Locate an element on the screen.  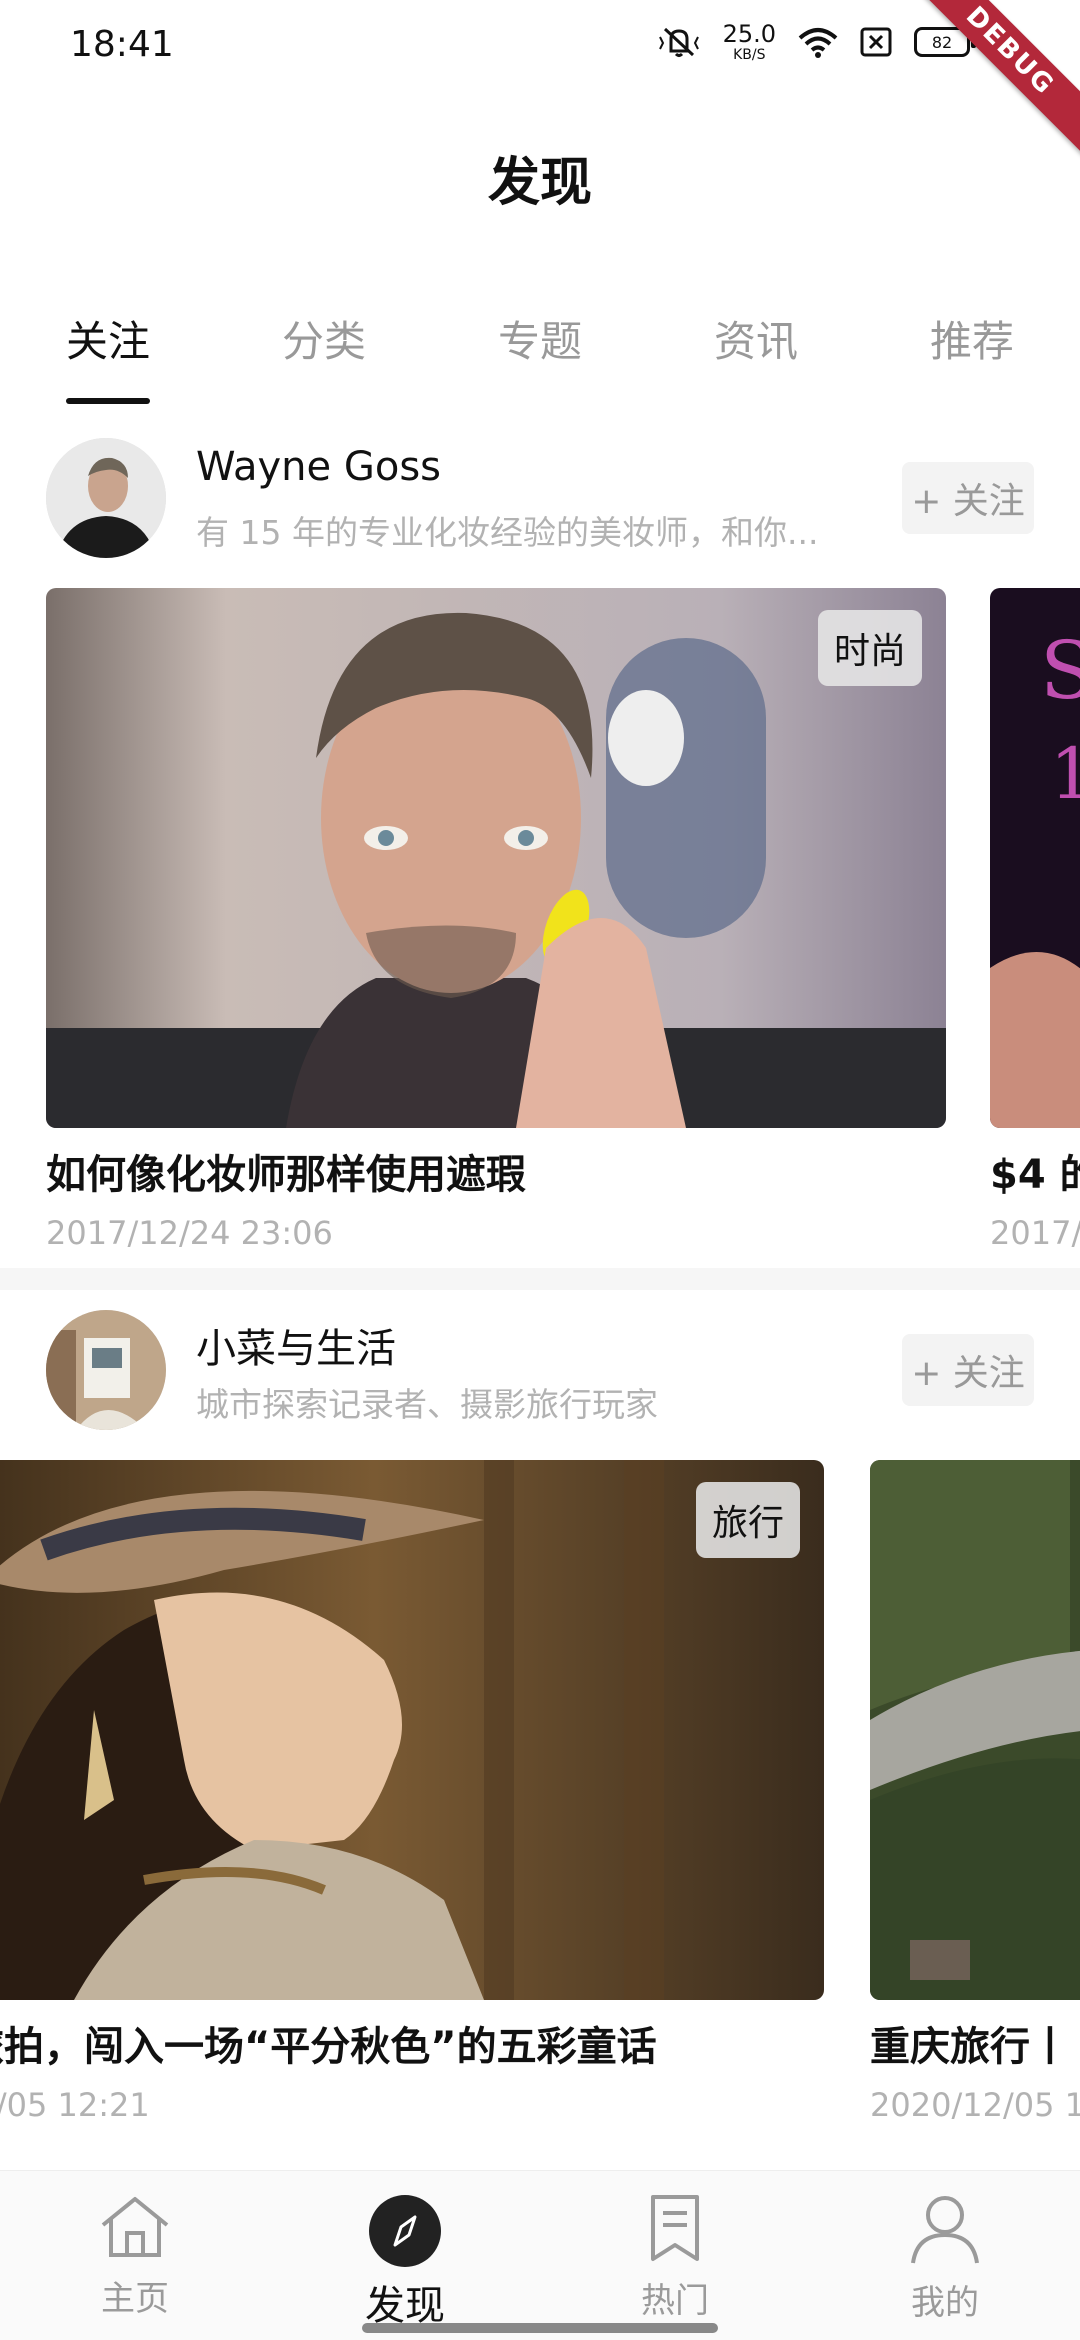
nav-discover: 发现 is located at coordinates (405, 2262).